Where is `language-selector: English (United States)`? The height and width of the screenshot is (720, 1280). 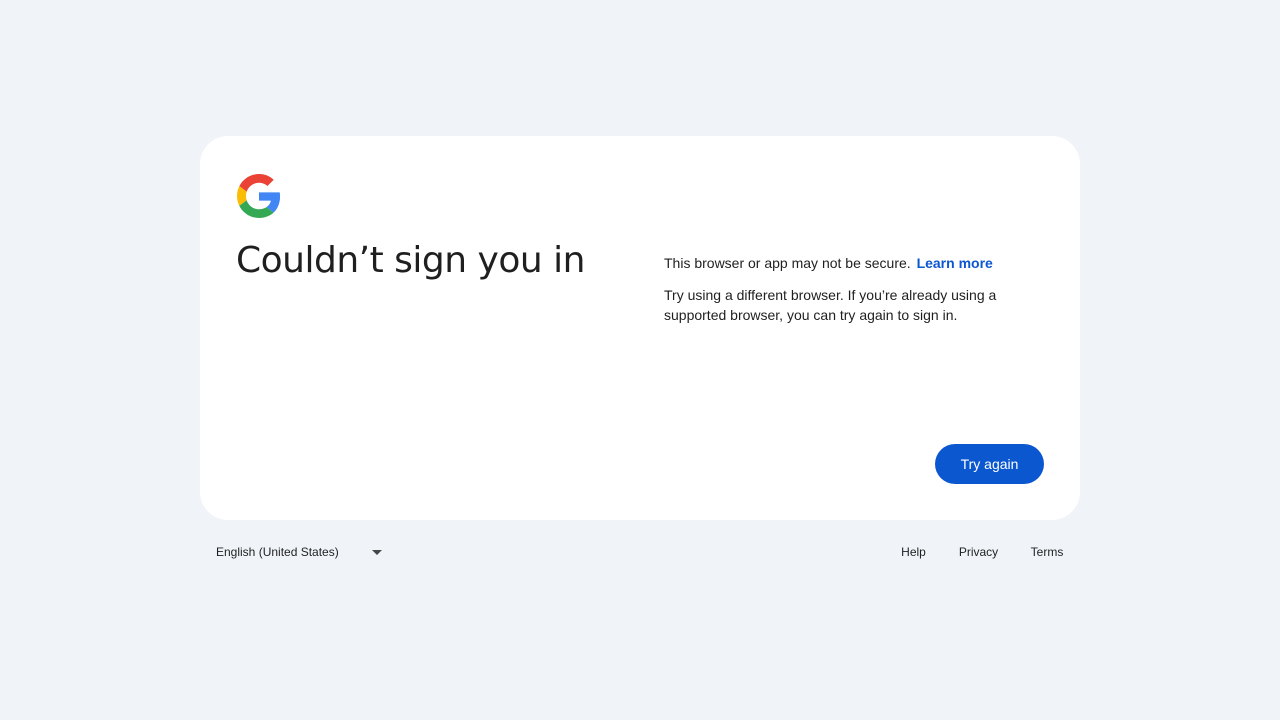
language-selector: English (United States) is located at coordinates (300, 552).